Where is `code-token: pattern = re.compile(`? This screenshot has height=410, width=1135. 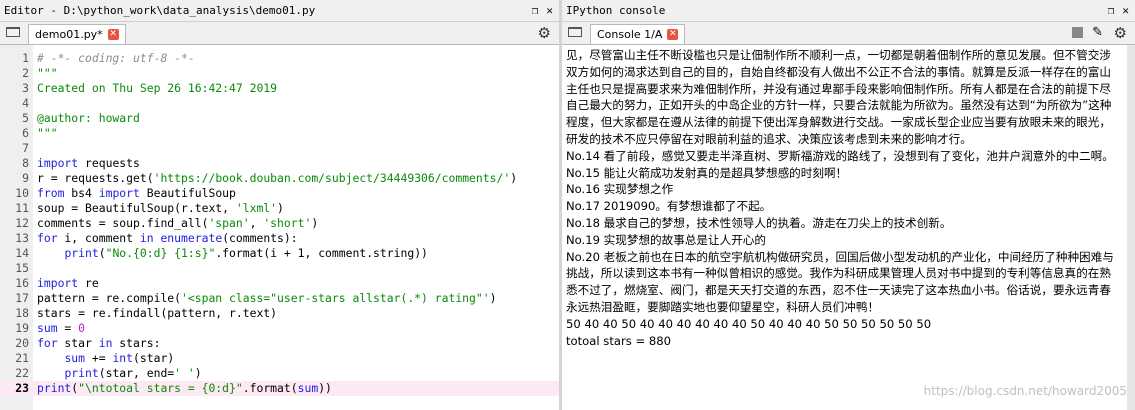 code-token: pattern = re.compile( is located at coordinates (109, 298).